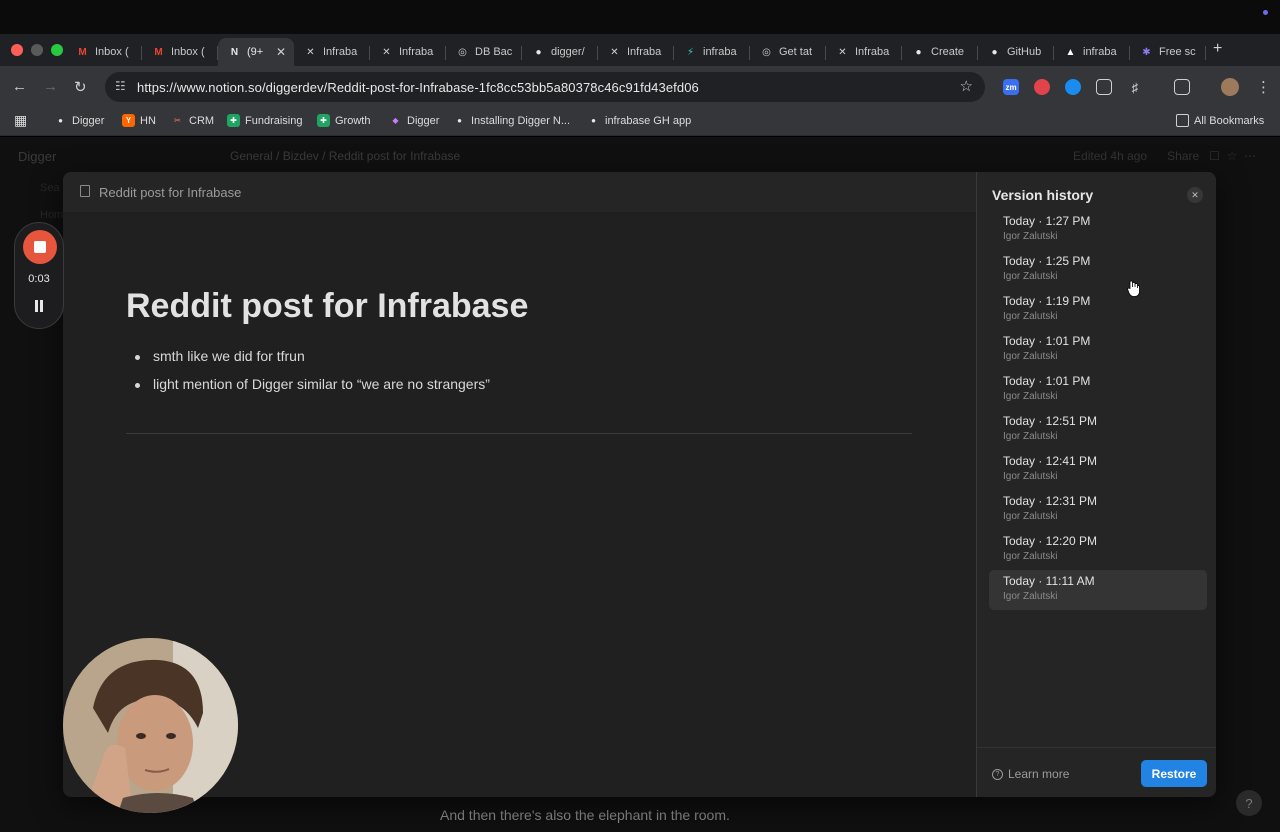 This screenshot has height=832, width=1280. Describe the element at coordinates (1263, 87) in the screenshot. I see `menu-kebab-icon: ⋮` at that location.